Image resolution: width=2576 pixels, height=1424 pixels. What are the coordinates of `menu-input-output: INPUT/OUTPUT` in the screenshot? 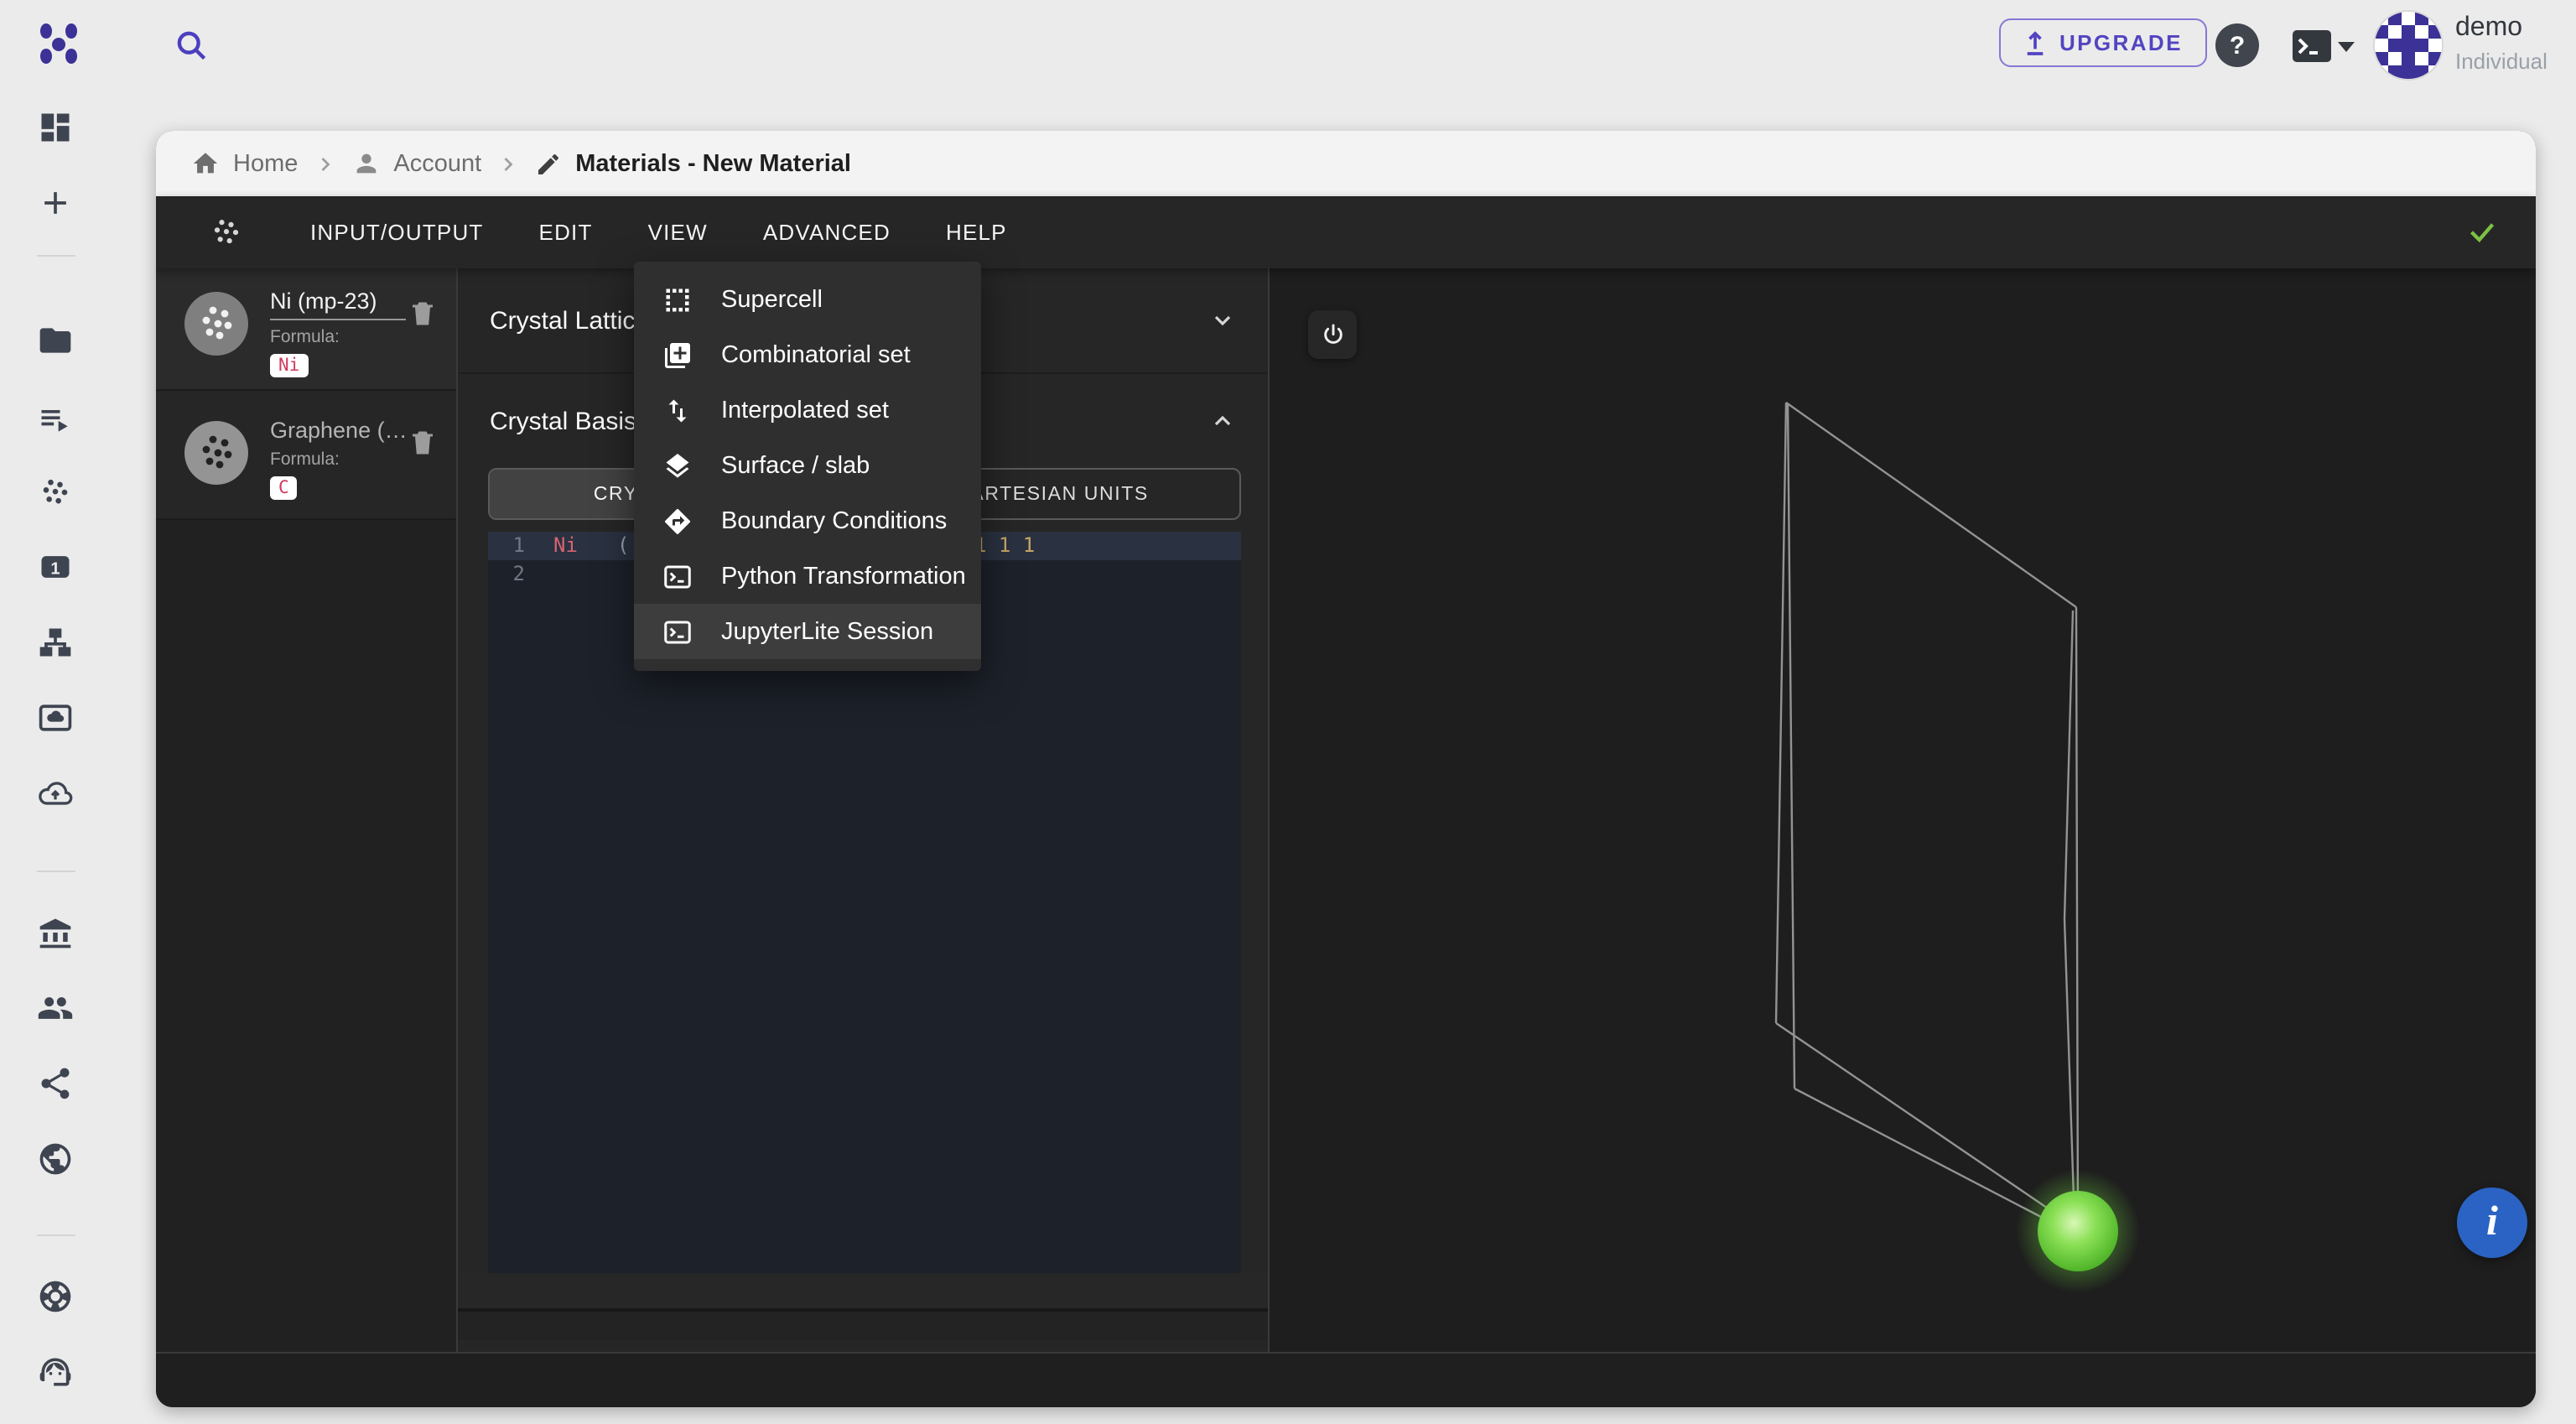 It's located at (397, 232).